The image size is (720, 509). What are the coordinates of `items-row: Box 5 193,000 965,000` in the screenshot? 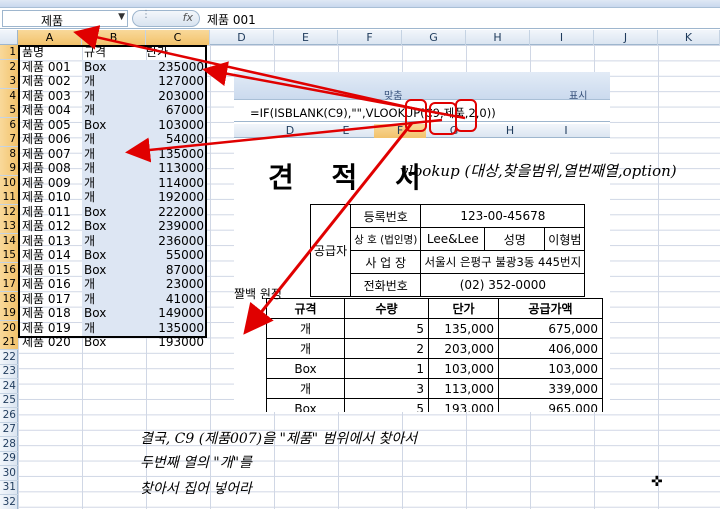 It's located at (434, 405).